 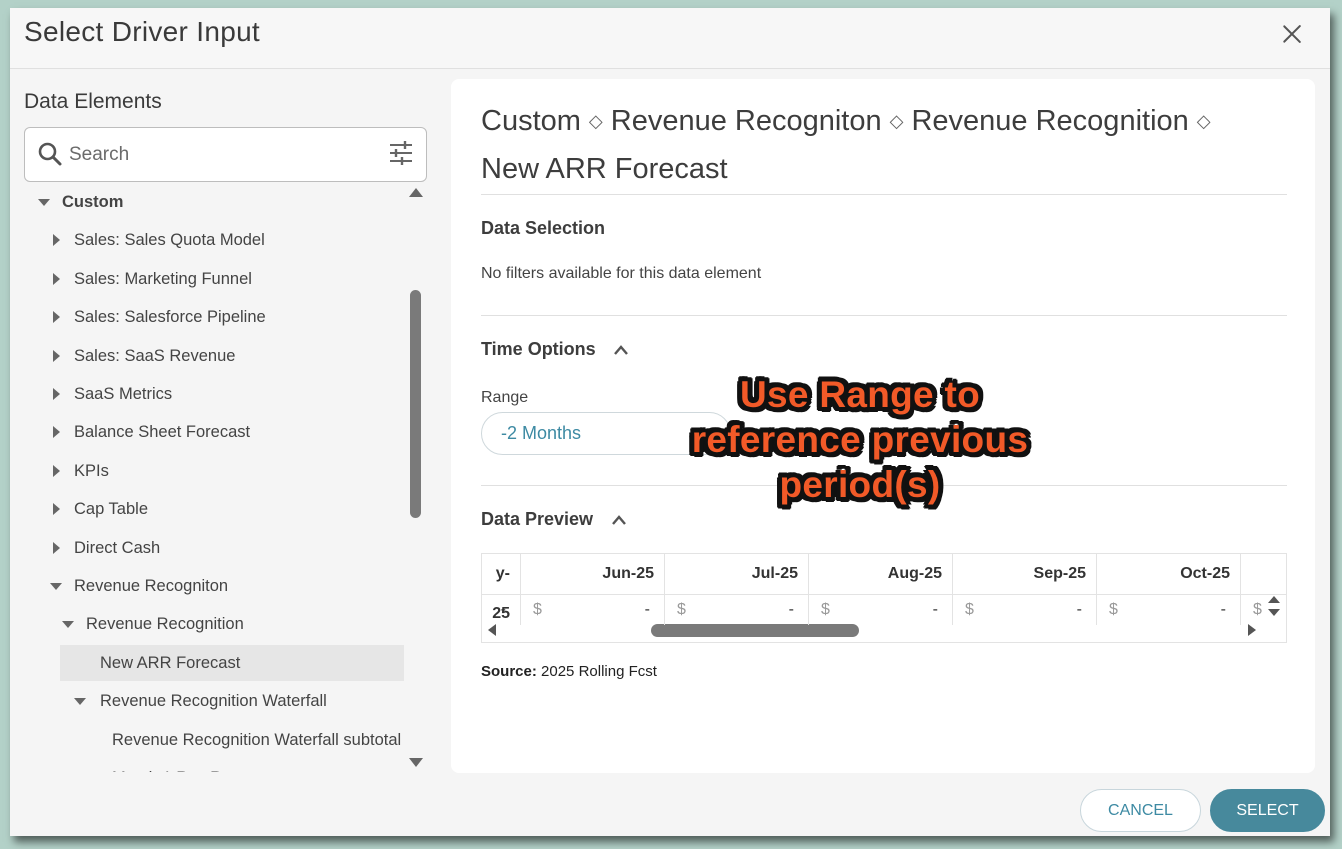 I want to click on tree-item: Sales: Sales Quota Model, so click(x=214, y=240).